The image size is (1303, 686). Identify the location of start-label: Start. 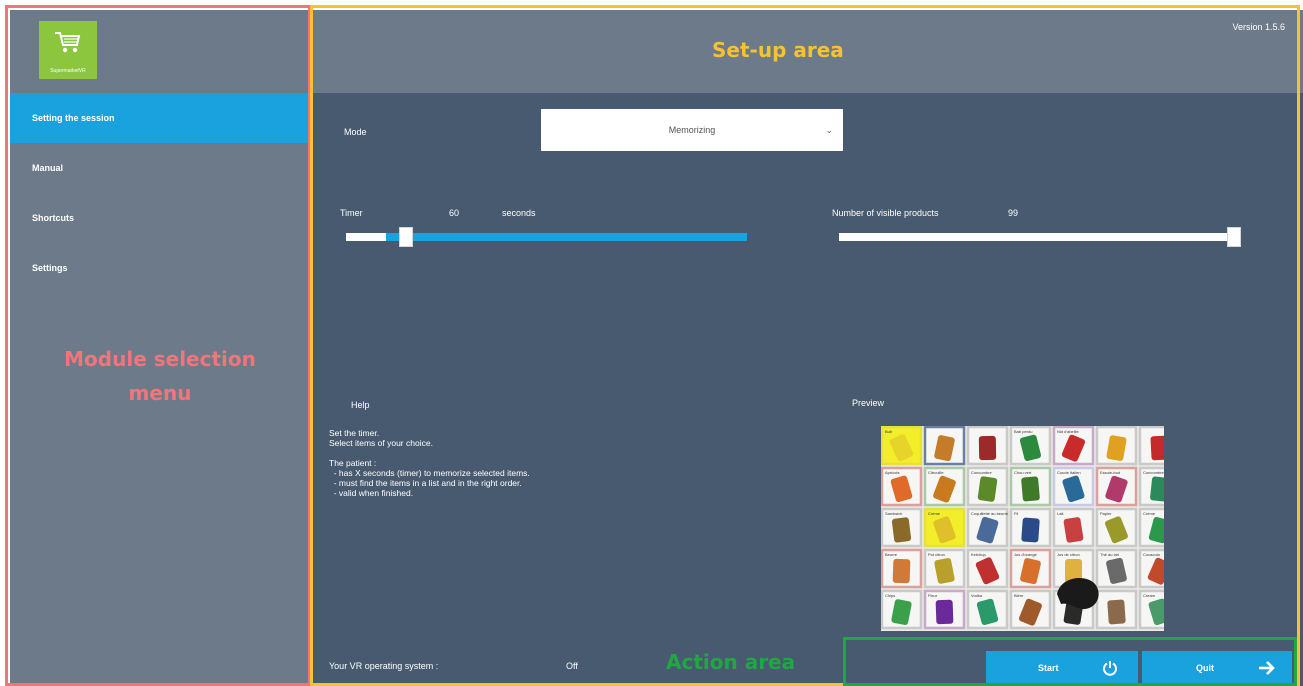
(1048, 668).